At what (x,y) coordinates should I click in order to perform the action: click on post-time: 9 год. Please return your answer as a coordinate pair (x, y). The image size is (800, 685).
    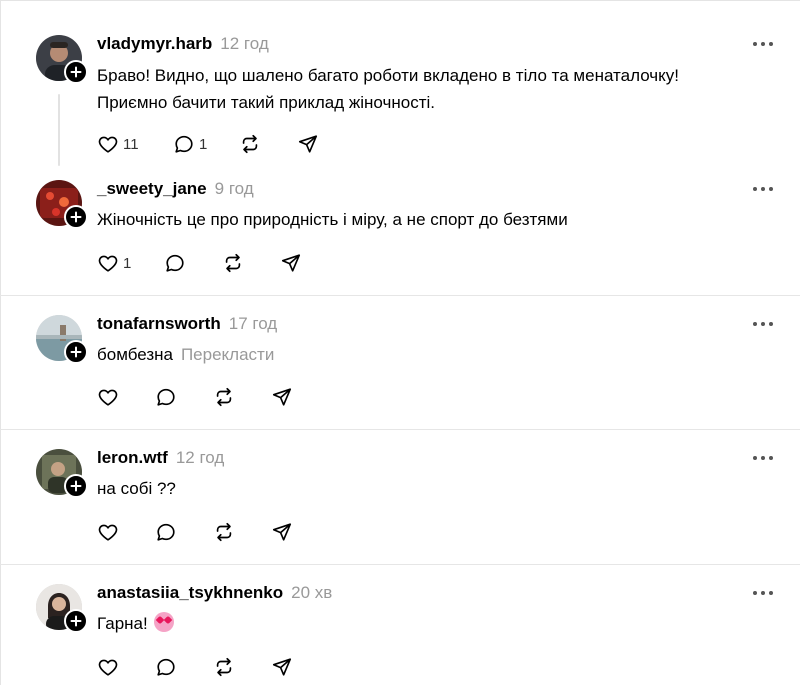
    Looking at the image, I should click on (234, 189).